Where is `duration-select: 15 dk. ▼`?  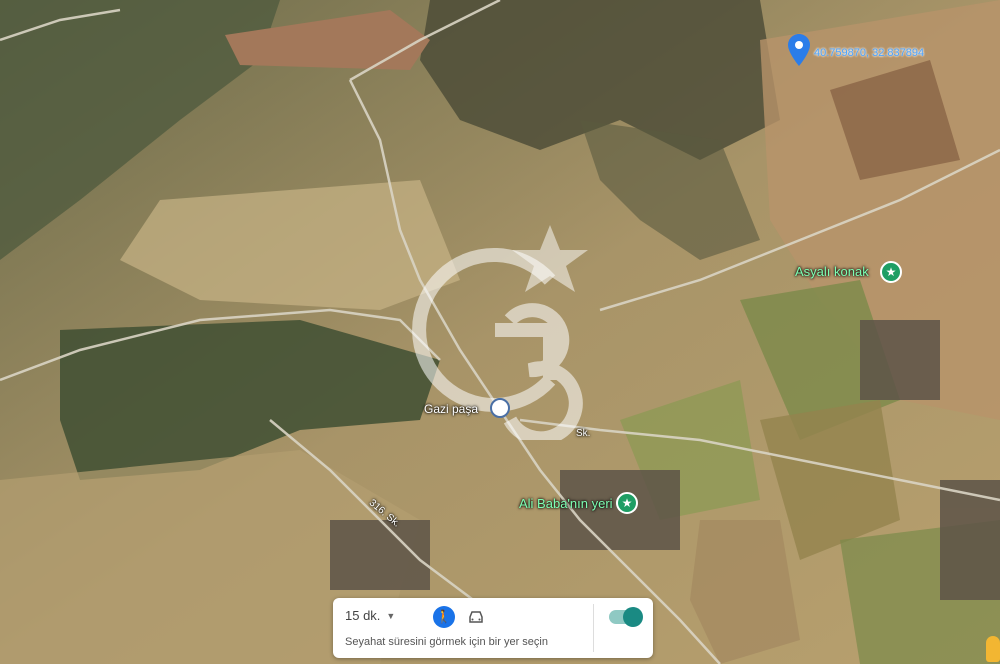 duration-select: 15 dk. ▼ is located at coordinates (370, 615).